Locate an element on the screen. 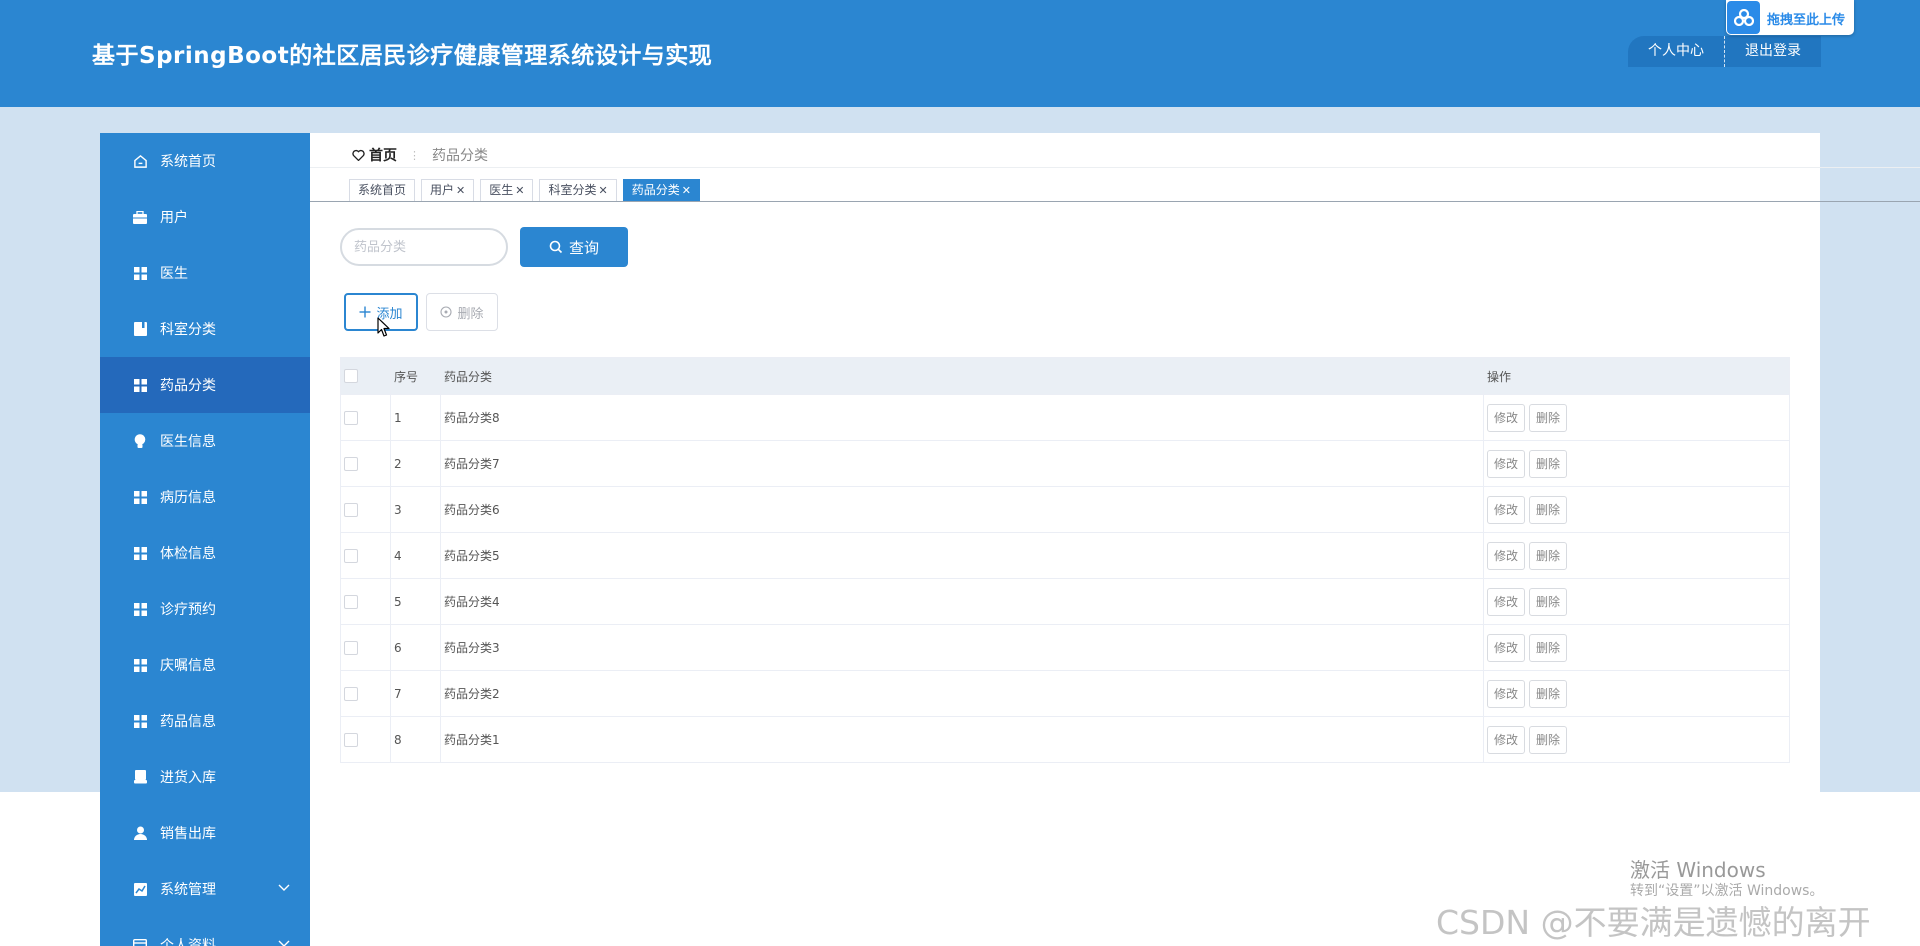 The height and width of the screenshot is (946, 1920). select-all-checkbox is located at coordinates (351, 376).